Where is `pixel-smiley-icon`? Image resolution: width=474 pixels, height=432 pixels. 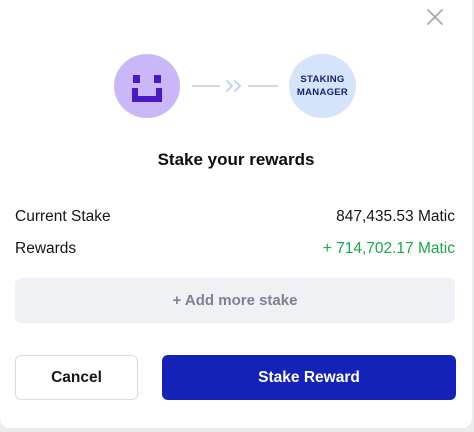
pixel-smiley-icon is located at coordinates (147, 88).